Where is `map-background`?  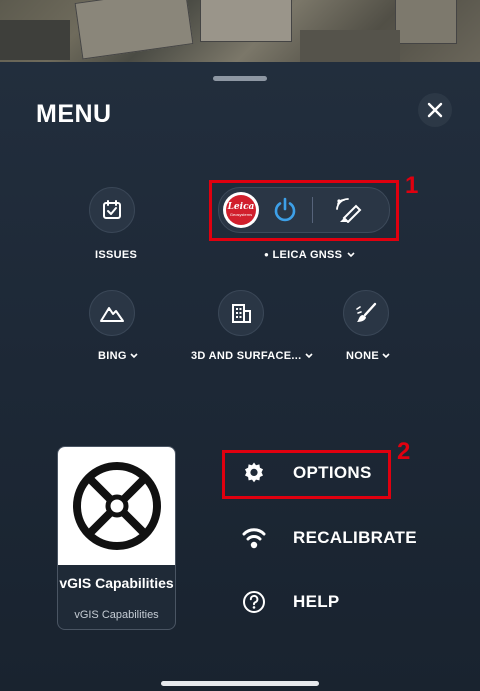 map-background is located at coordinates (240, 31).